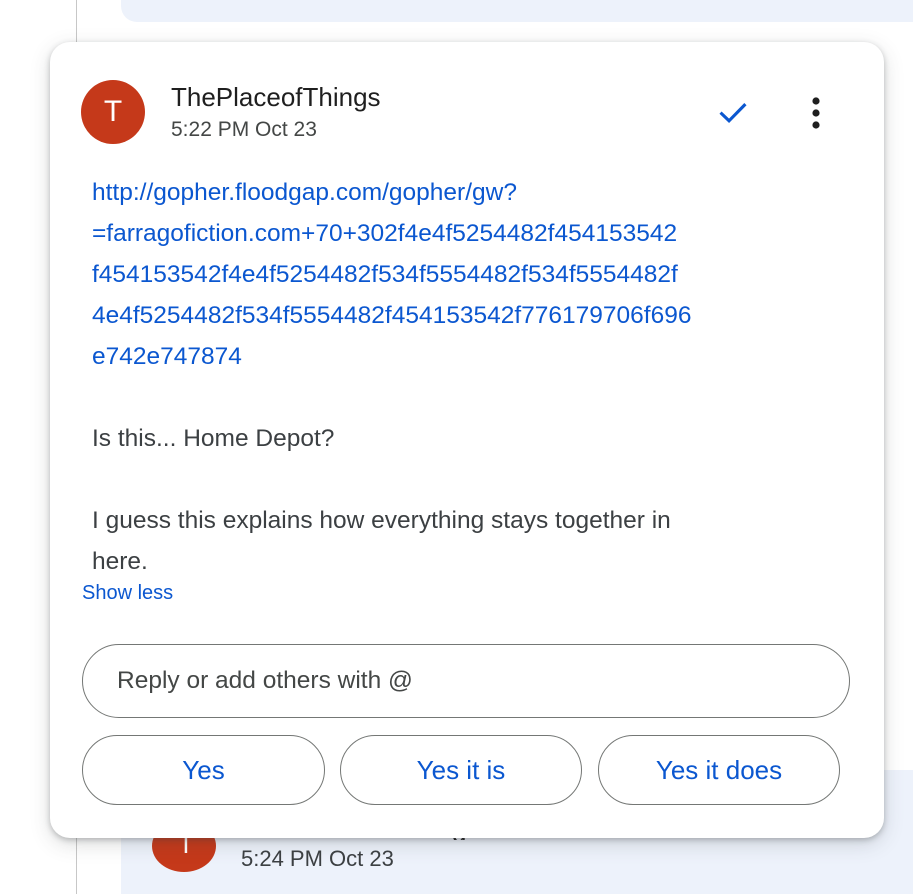 The width and height of the screenshot is (913, 894). What do you see at coordinates (127, 593) in the screenshot?
I see `show-less-link: Show less` at bounding box center [127, 593].